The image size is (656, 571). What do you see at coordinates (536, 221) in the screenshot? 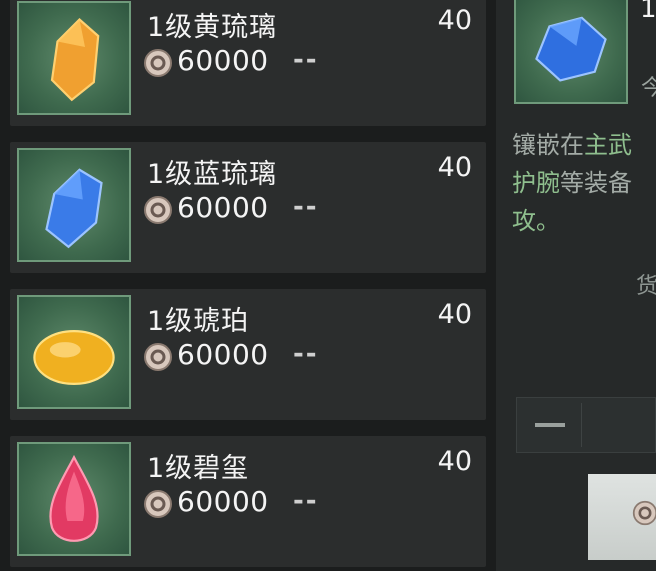
I see `desc-highlight: 攻。` at bounding box center [536, 221].